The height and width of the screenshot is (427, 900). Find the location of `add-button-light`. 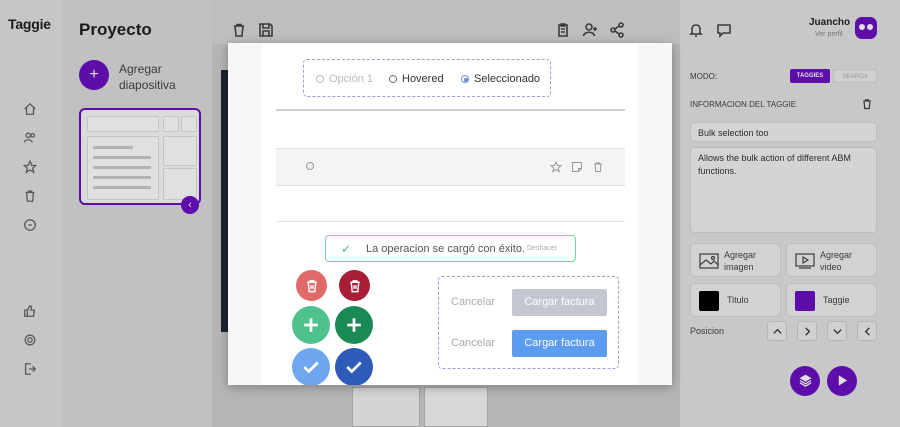

add-button-light is located at coordinates (311, 325).